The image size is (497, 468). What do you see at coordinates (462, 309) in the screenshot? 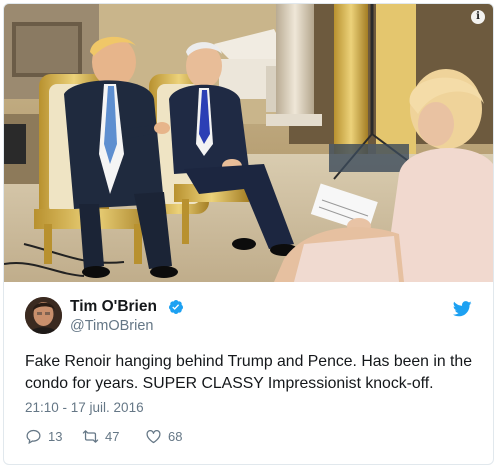
I see `twitter-bird-icon` at bounding box center [462, 309].